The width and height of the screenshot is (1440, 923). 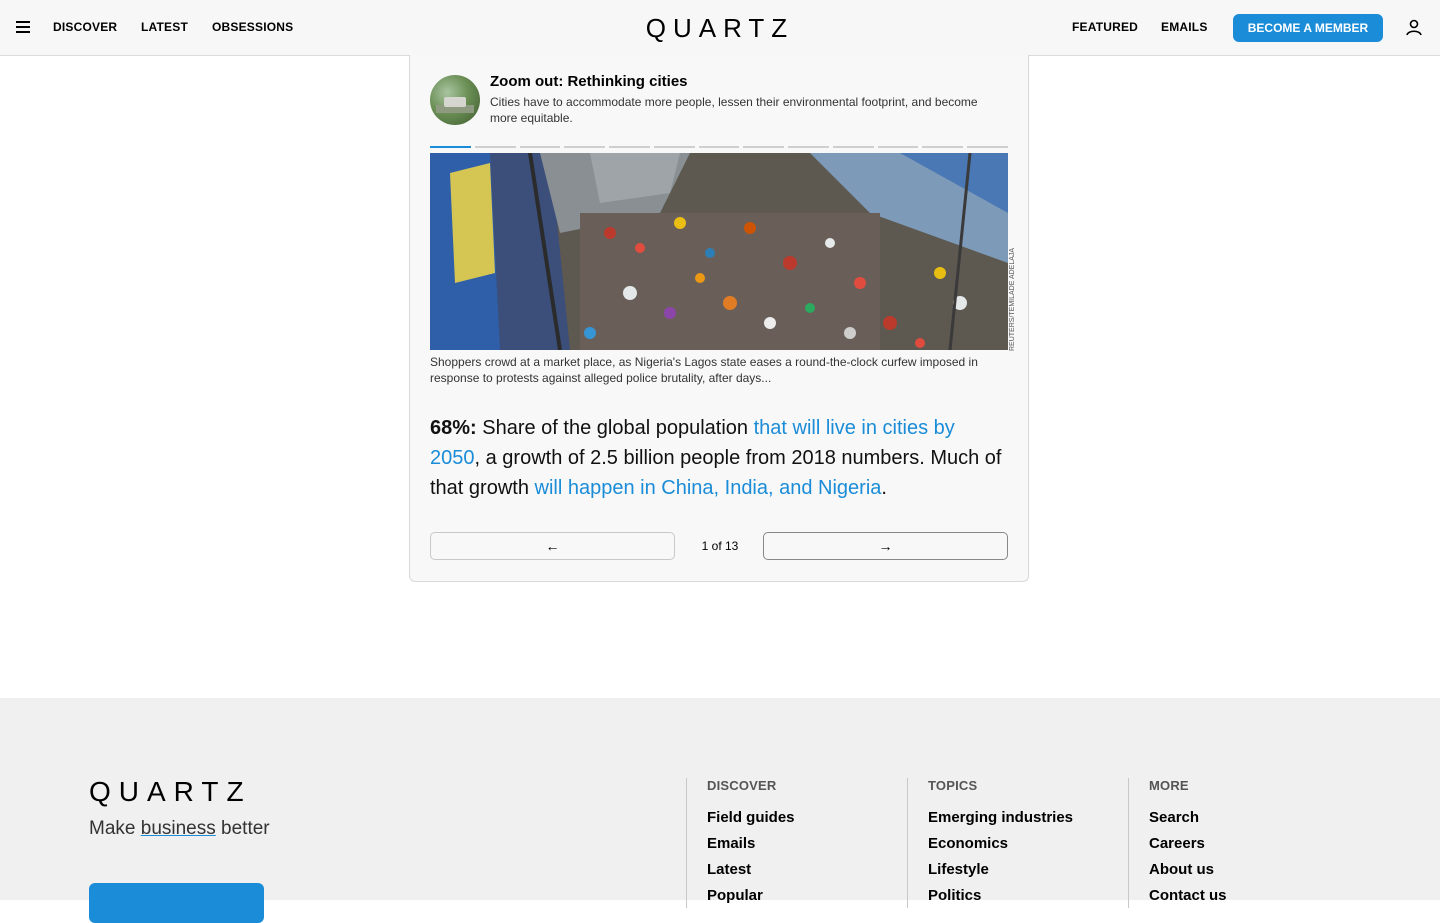 I want to click on footer-column-heading: TOPICS, so click(x=953, y=785).